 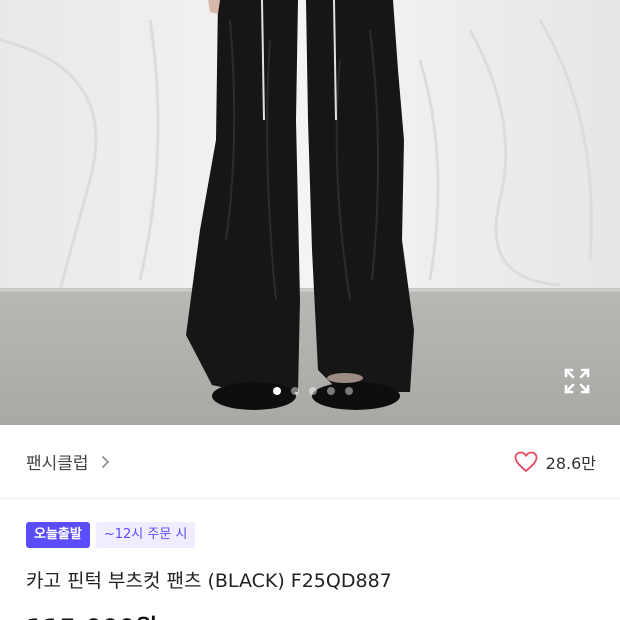 I want to click on order-cutoff-badge: ~12시 주문 시, so click(x=145, y=535).